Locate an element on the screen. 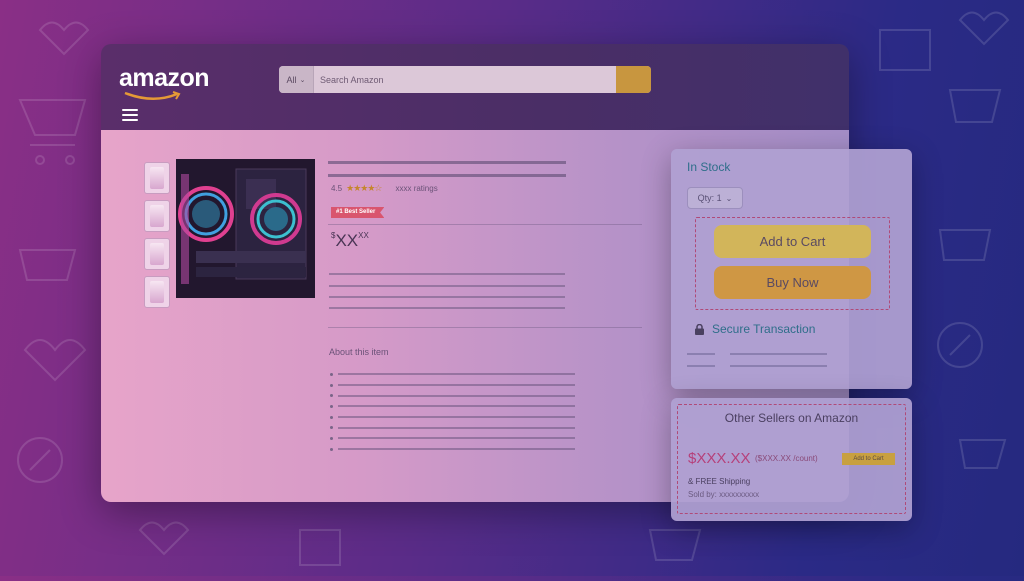 Image resolution: width=1024 pixels, height=581 pixels. search-button is located at coordinates (633, 79).